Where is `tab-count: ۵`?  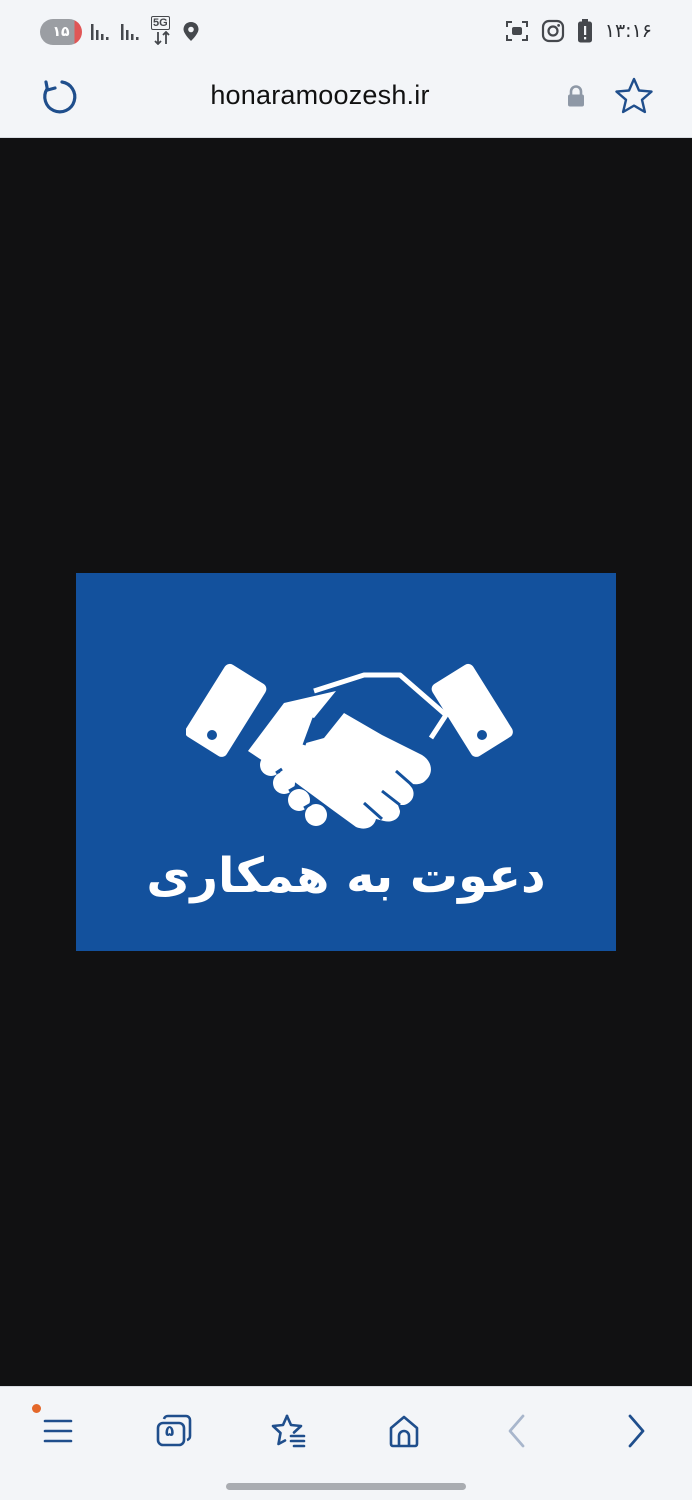
tab-count: ۵ is located at coordinates (170, 1431).